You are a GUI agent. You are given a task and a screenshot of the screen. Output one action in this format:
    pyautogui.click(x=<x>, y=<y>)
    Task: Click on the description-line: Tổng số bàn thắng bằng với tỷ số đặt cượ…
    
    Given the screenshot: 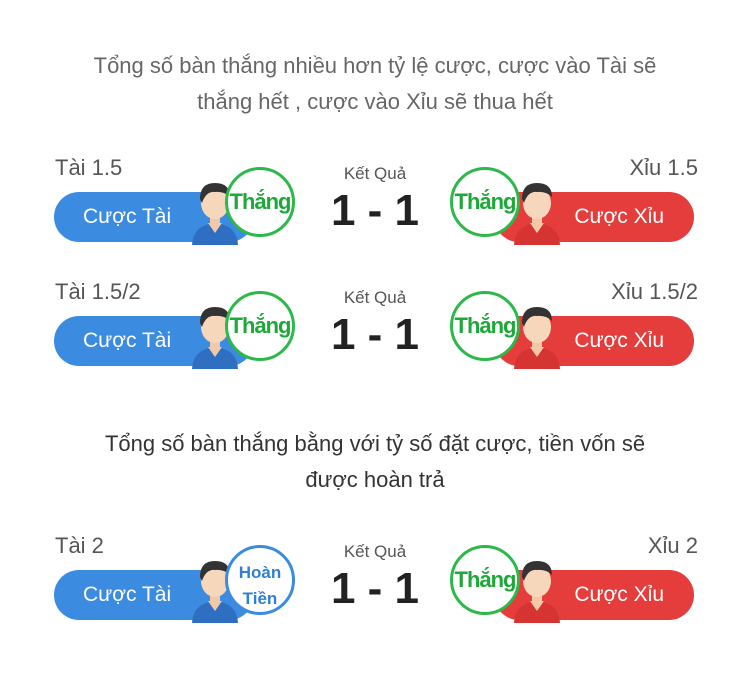 What is the action you would take?
    pyautogui.click(x=375, y=443)
    